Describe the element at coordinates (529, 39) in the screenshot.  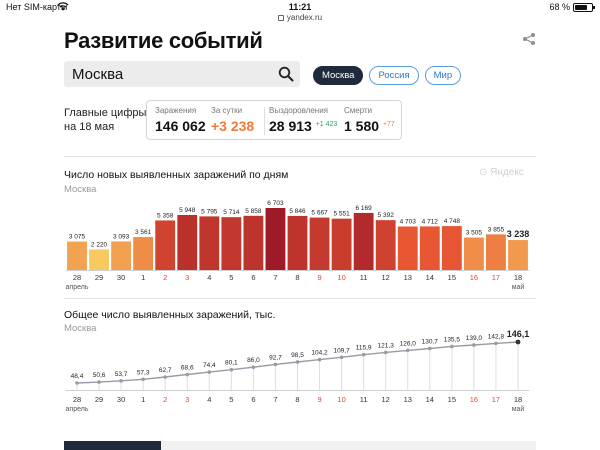
I see `share-icon` at that location.